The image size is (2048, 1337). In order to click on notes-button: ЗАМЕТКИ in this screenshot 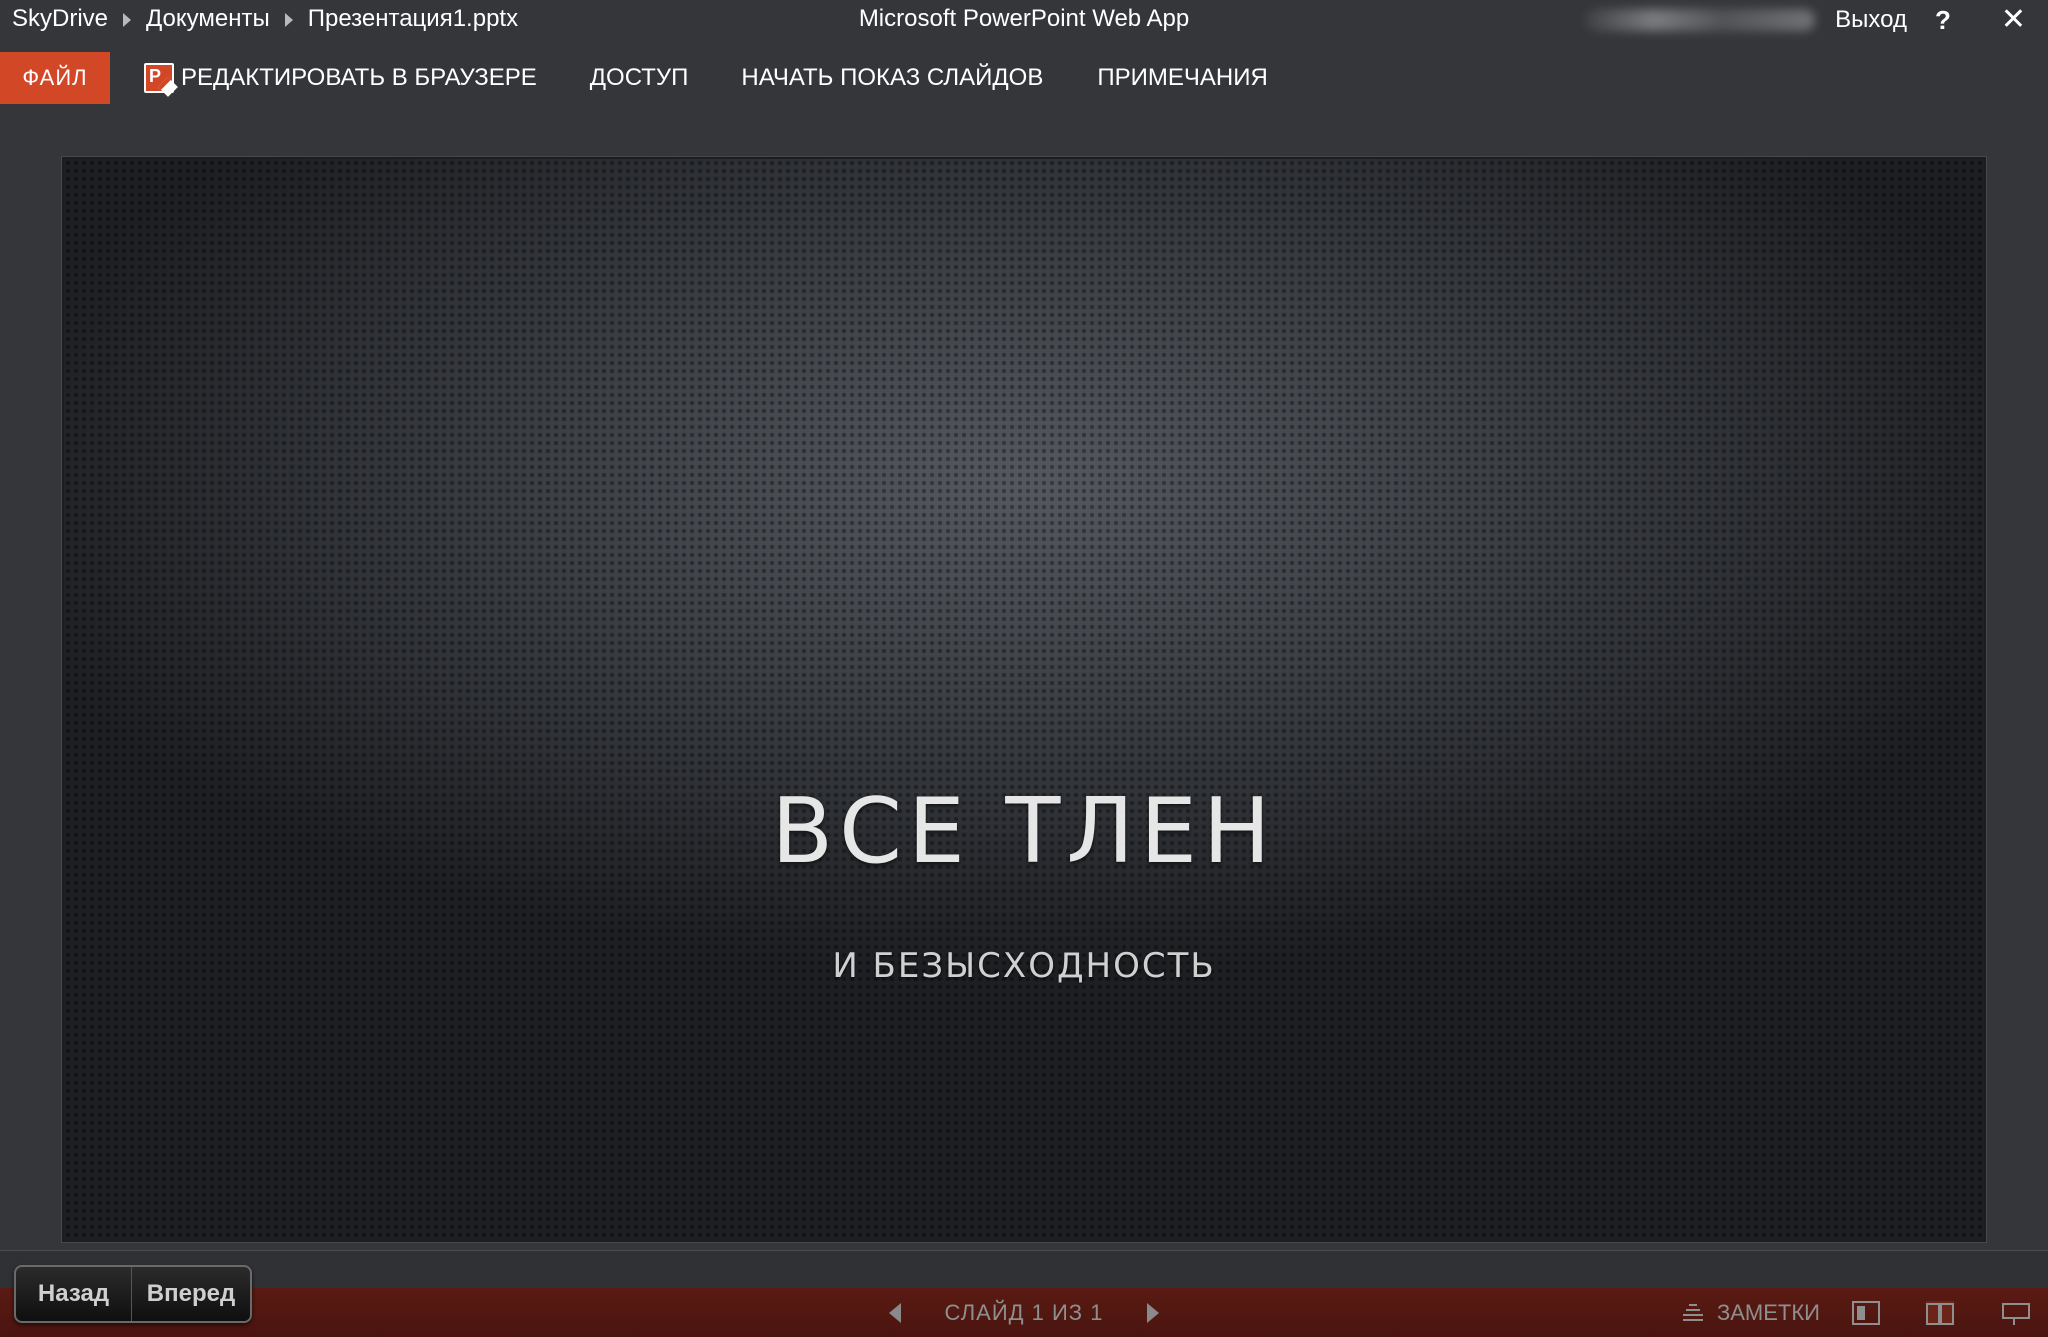, I will do `click(1751, 1312)`.